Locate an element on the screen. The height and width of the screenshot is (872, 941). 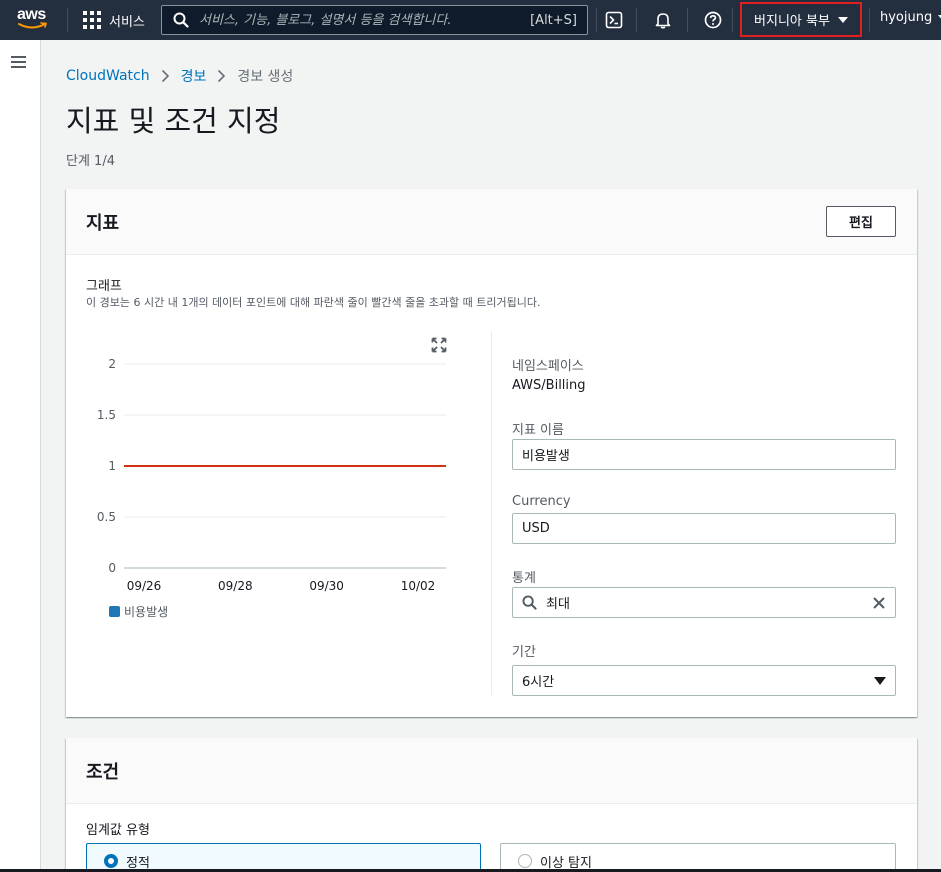
legend-label: 비용발생 is located at coordinates (146, 612).